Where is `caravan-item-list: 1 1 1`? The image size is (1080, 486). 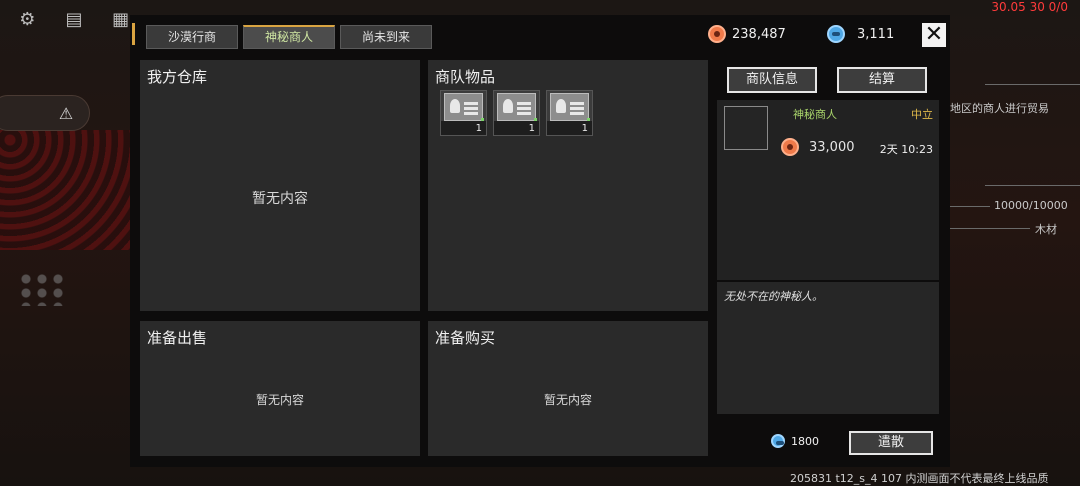 caravan-item-list: 1 1 1 is located at coordinates (516, 113).